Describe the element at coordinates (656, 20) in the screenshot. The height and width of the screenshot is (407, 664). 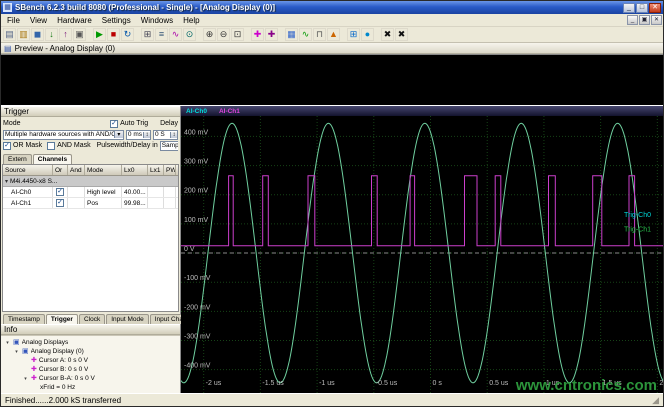
I see `child-close-button: ✕` at that location.